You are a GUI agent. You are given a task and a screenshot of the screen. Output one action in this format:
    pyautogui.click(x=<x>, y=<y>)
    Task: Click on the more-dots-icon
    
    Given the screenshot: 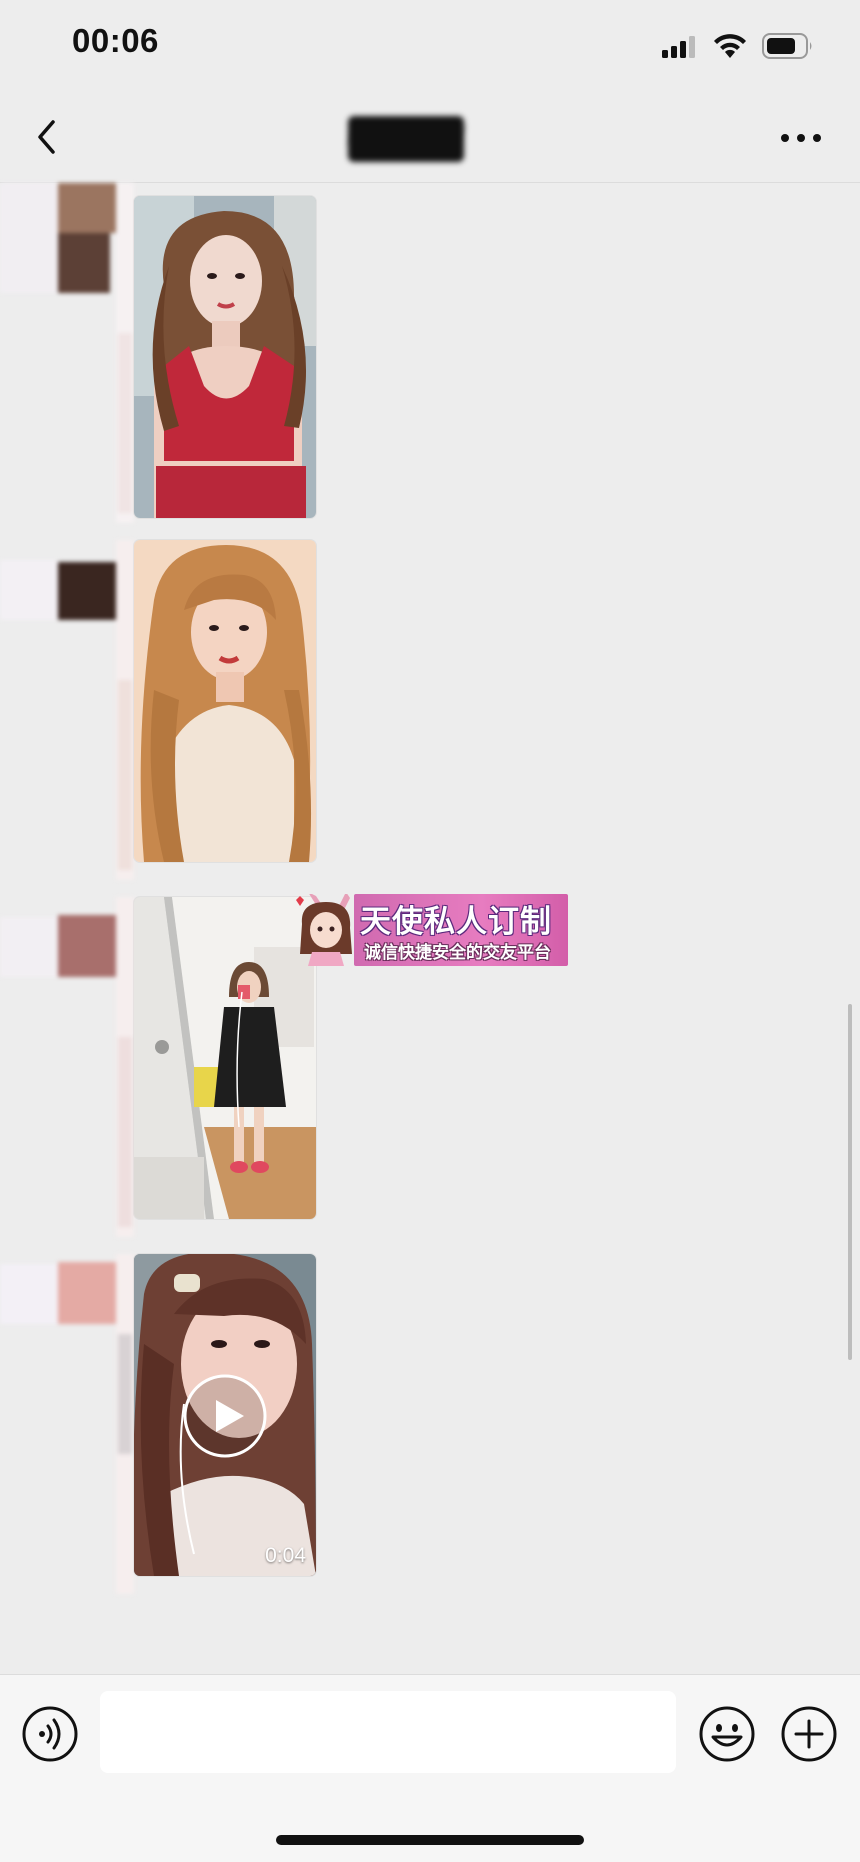 What is the action you would take?
    pyautogui.click(x=801, y=138)
    